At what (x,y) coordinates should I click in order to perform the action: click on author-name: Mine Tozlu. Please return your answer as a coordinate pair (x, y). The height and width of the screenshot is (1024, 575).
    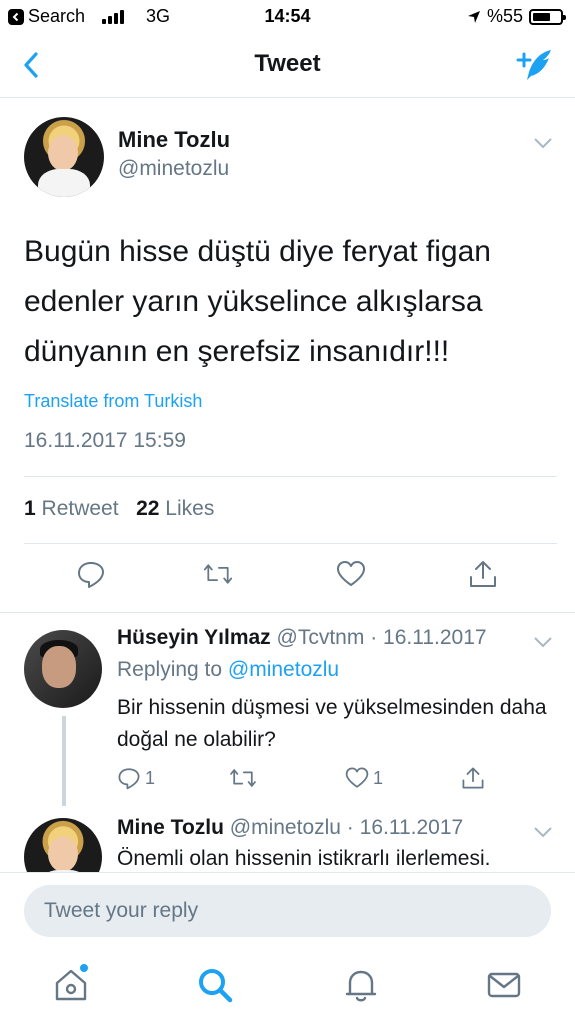
    Looking at the image, I should click on (174, 140).